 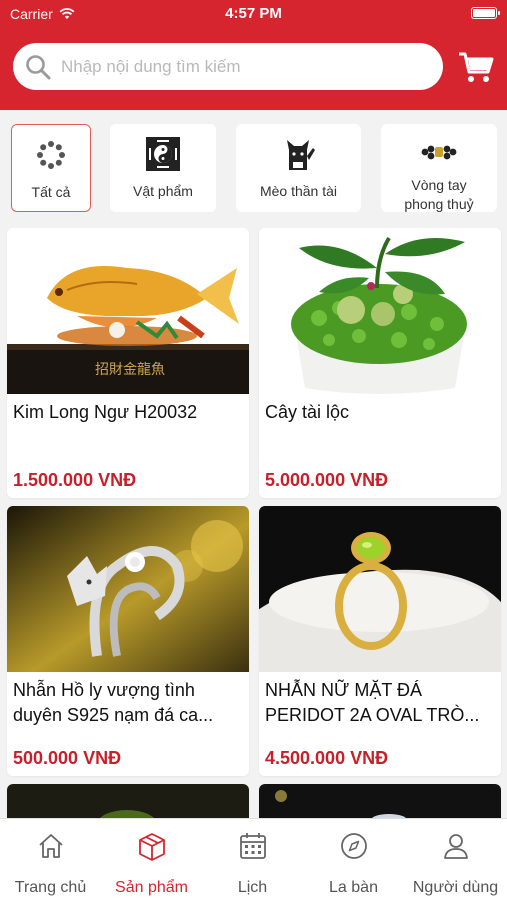 What do you see at coordinates (151, 887) in the screenshot?
I see `tab-label: Sản phẩm` at bounding box center [151, 887].